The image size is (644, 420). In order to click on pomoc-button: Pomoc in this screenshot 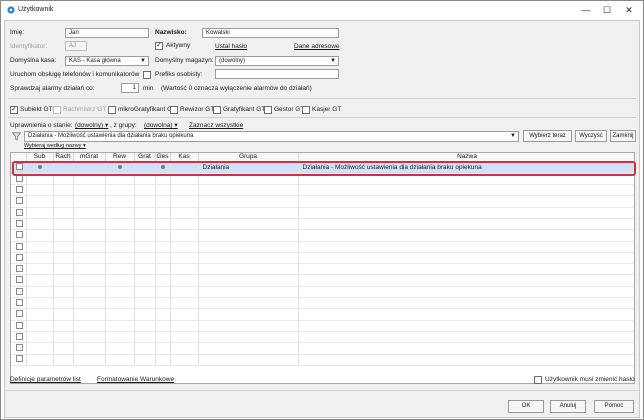, I will do `click(614, 406)`.